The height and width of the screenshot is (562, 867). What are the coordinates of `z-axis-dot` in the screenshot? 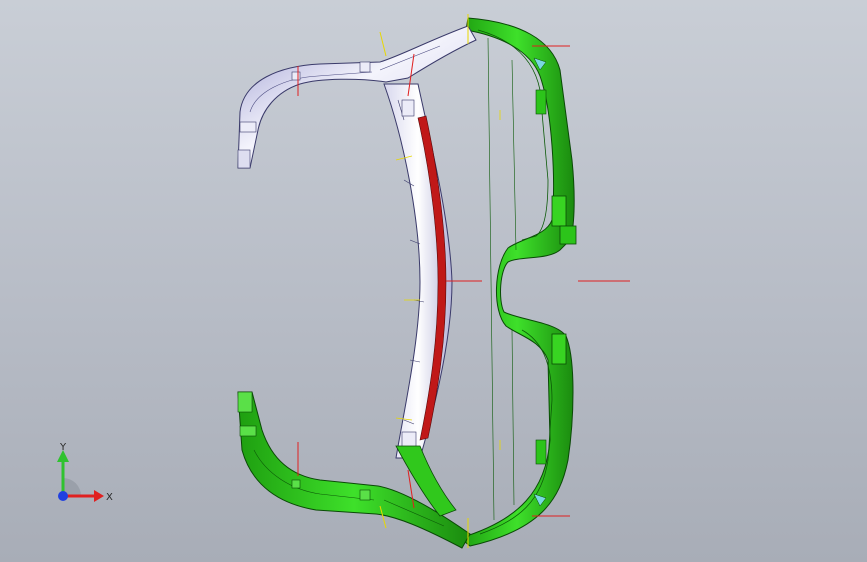 It's located at (63, 496).